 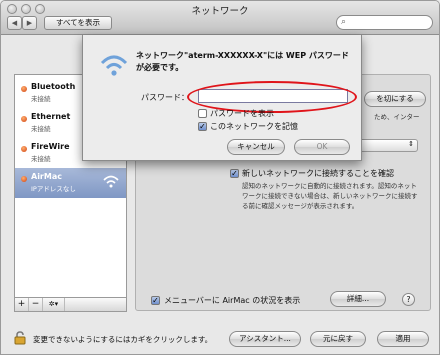 I want to click on sidebar-item-name: Bluetooth, so click(x=53, y=86).